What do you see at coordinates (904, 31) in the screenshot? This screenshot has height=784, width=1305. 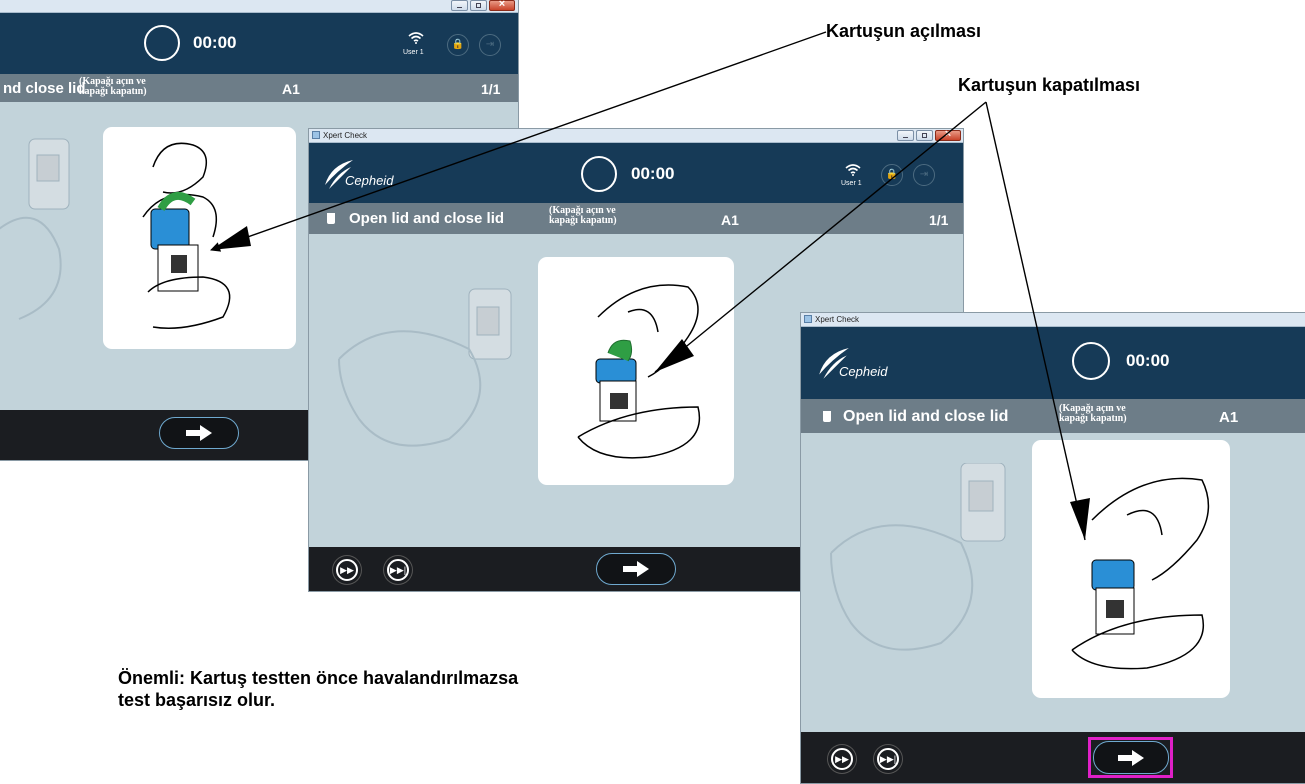 I see `callout-opening: Kartuşun açılması` at bounding box center [904, 31].